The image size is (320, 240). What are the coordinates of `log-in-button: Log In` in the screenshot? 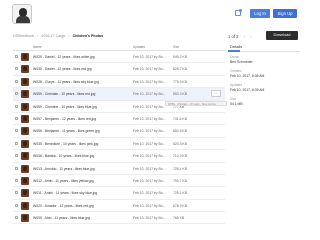 It's located at (260, 13).